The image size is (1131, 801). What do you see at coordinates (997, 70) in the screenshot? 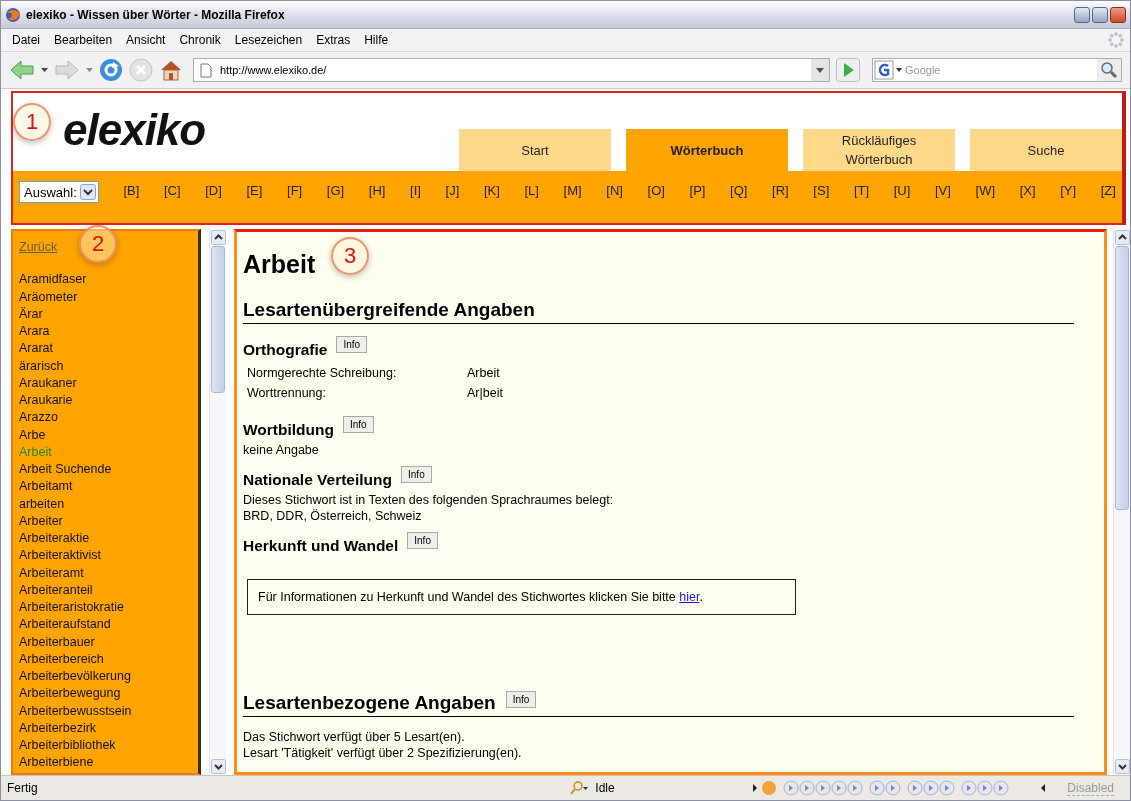
I see `search-bar: Google` at bounding box center [997, 70].